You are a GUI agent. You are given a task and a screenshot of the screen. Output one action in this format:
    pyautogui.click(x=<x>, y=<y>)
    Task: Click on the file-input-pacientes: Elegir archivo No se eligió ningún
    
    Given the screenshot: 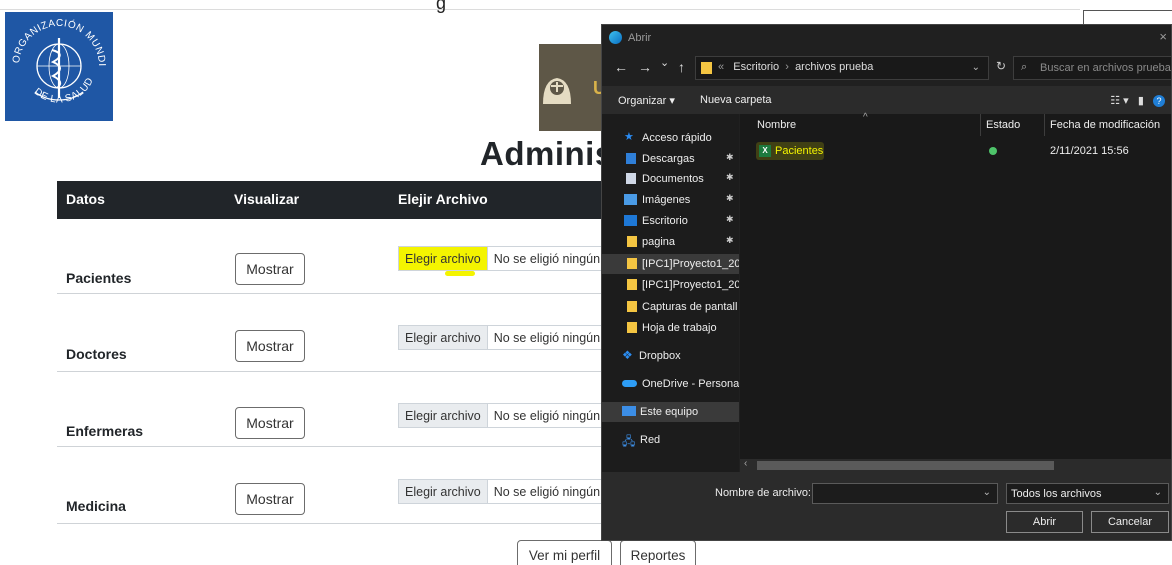 What is the action you would take?
    pyautogui.click(x=500, y=258)
    